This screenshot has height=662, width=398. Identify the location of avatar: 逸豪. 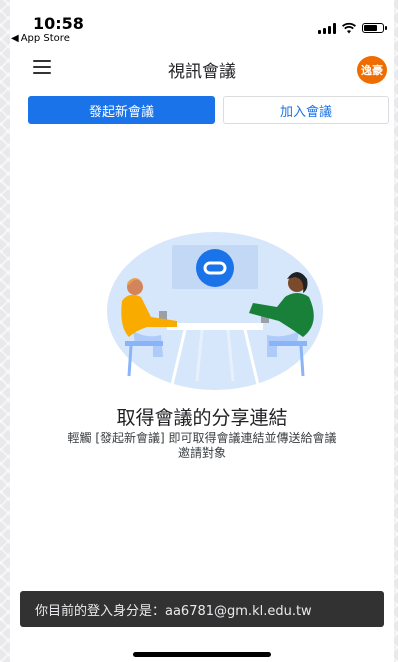
(372, 70).